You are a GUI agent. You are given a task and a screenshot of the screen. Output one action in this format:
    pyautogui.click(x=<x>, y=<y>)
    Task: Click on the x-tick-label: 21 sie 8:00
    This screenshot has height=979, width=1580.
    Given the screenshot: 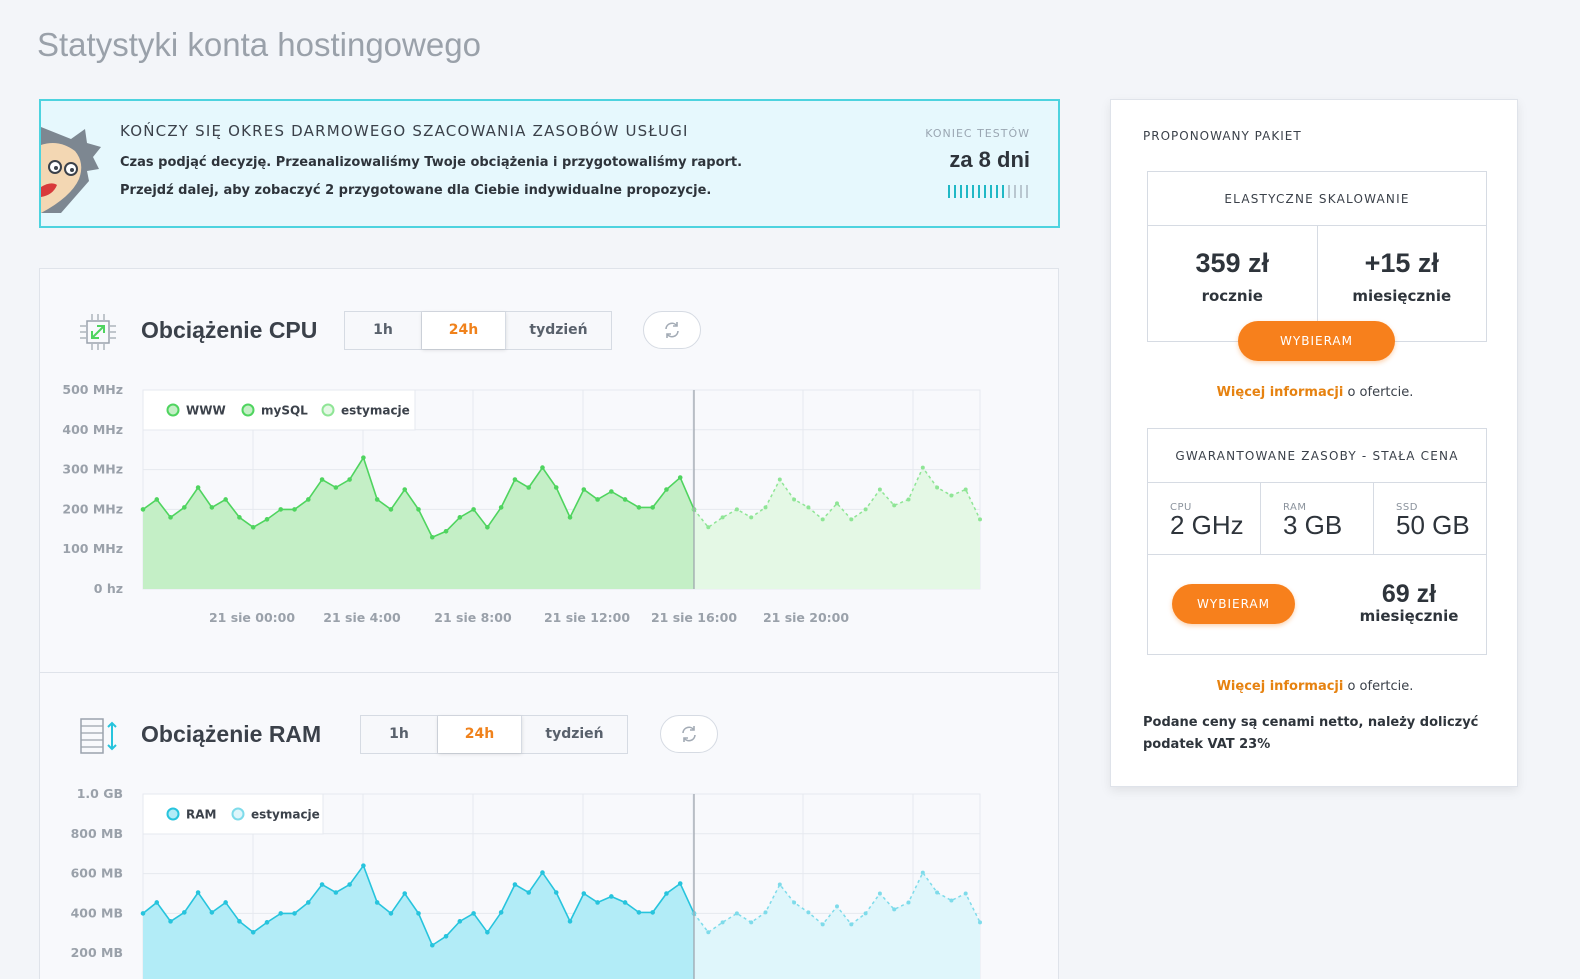 What is the action you would take?
    pyautogui.click(x=473, y=617)
    